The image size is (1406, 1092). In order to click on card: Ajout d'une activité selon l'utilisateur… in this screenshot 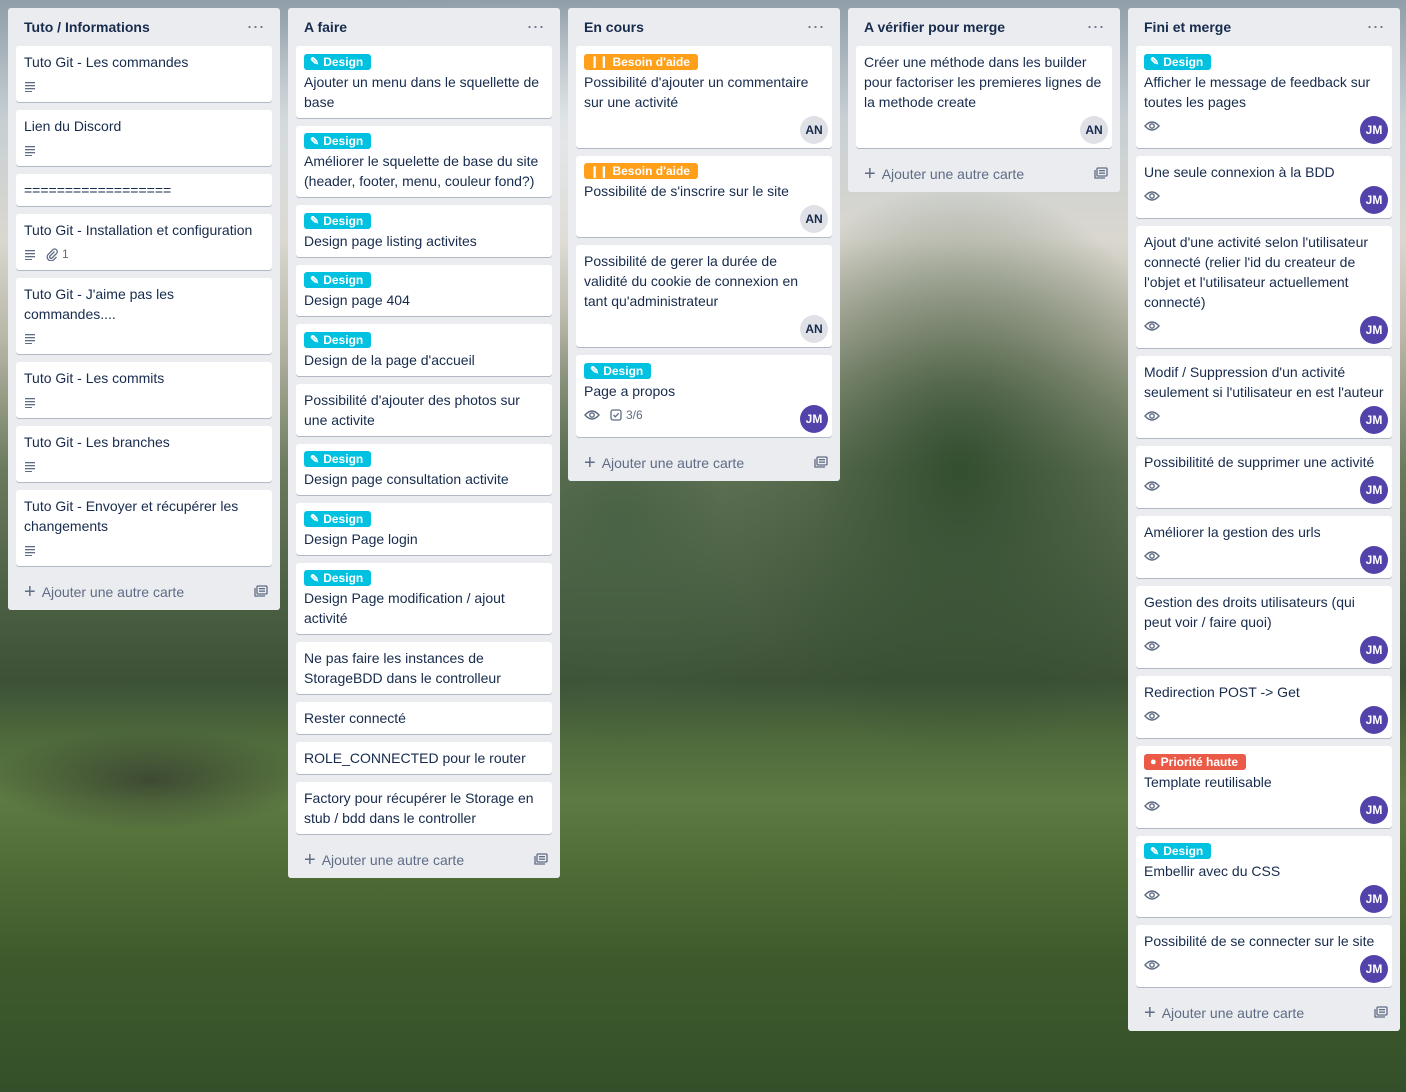, I will do `click(1264, 286)`.